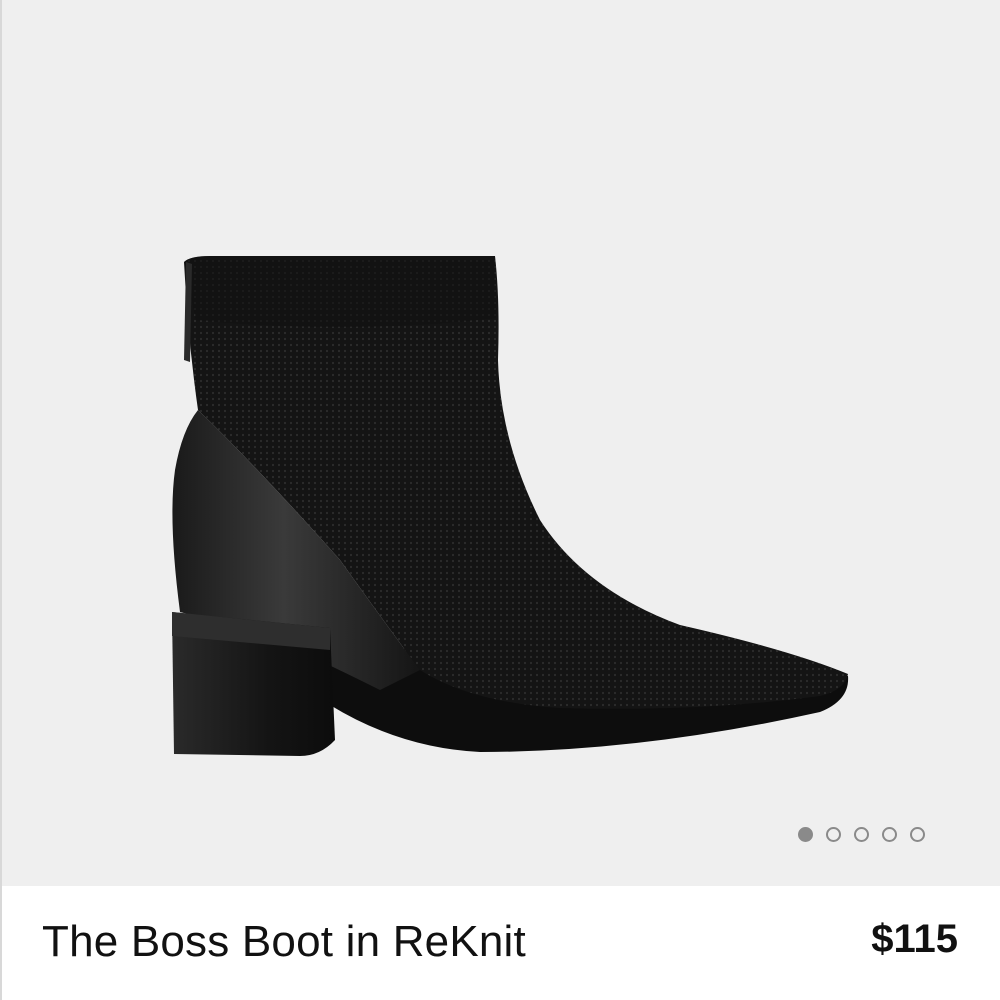 The image size is (1000, 1000). I want to click on carousel-dot-3-circle-icon, so click(861, 834).